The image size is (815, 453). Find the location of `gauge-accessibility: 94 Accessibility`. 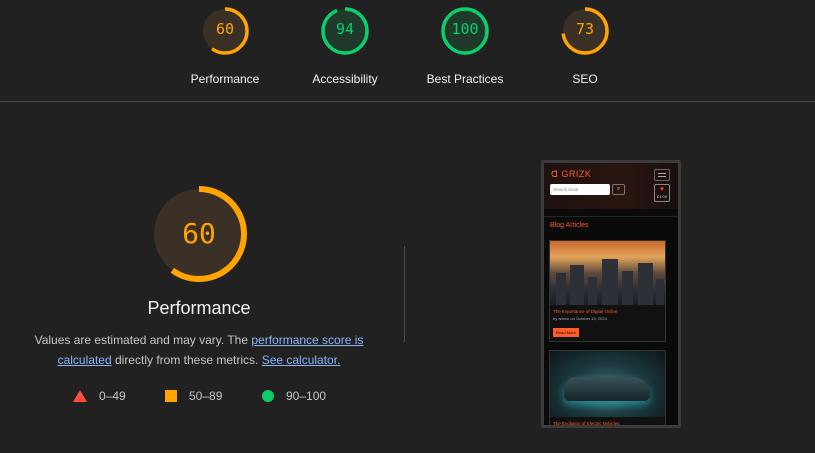

gauge-accessibility: 94 Accessibility is located at coordinates (345, 46).